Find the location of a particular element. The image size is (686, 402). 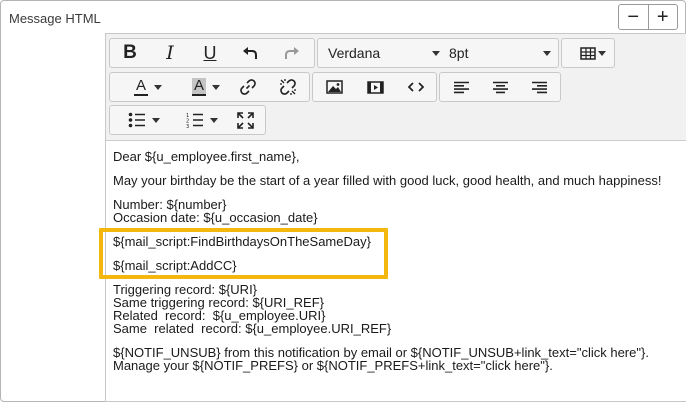

content-line: ${mail_script:FindBirthdaysOnTheSameDay} is located at coordinates (242, 241).